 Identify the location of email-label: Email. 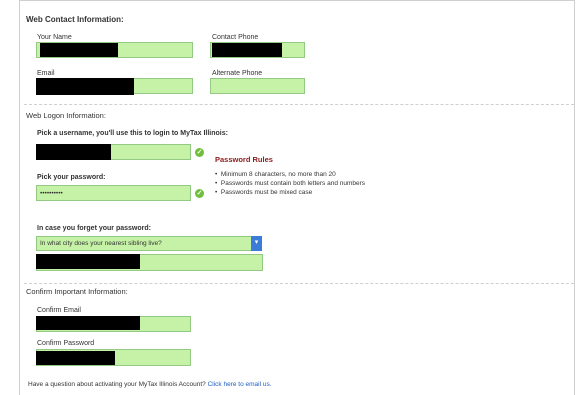
(46, 73).